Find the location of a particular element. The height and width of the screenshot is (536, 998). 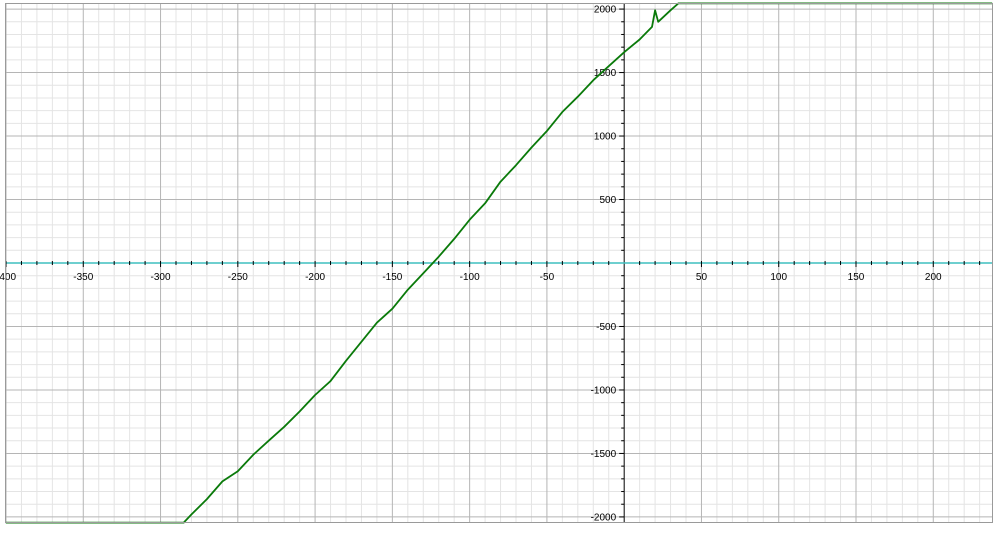

x-tick-label: -250 is located at coordinates (238, 277).